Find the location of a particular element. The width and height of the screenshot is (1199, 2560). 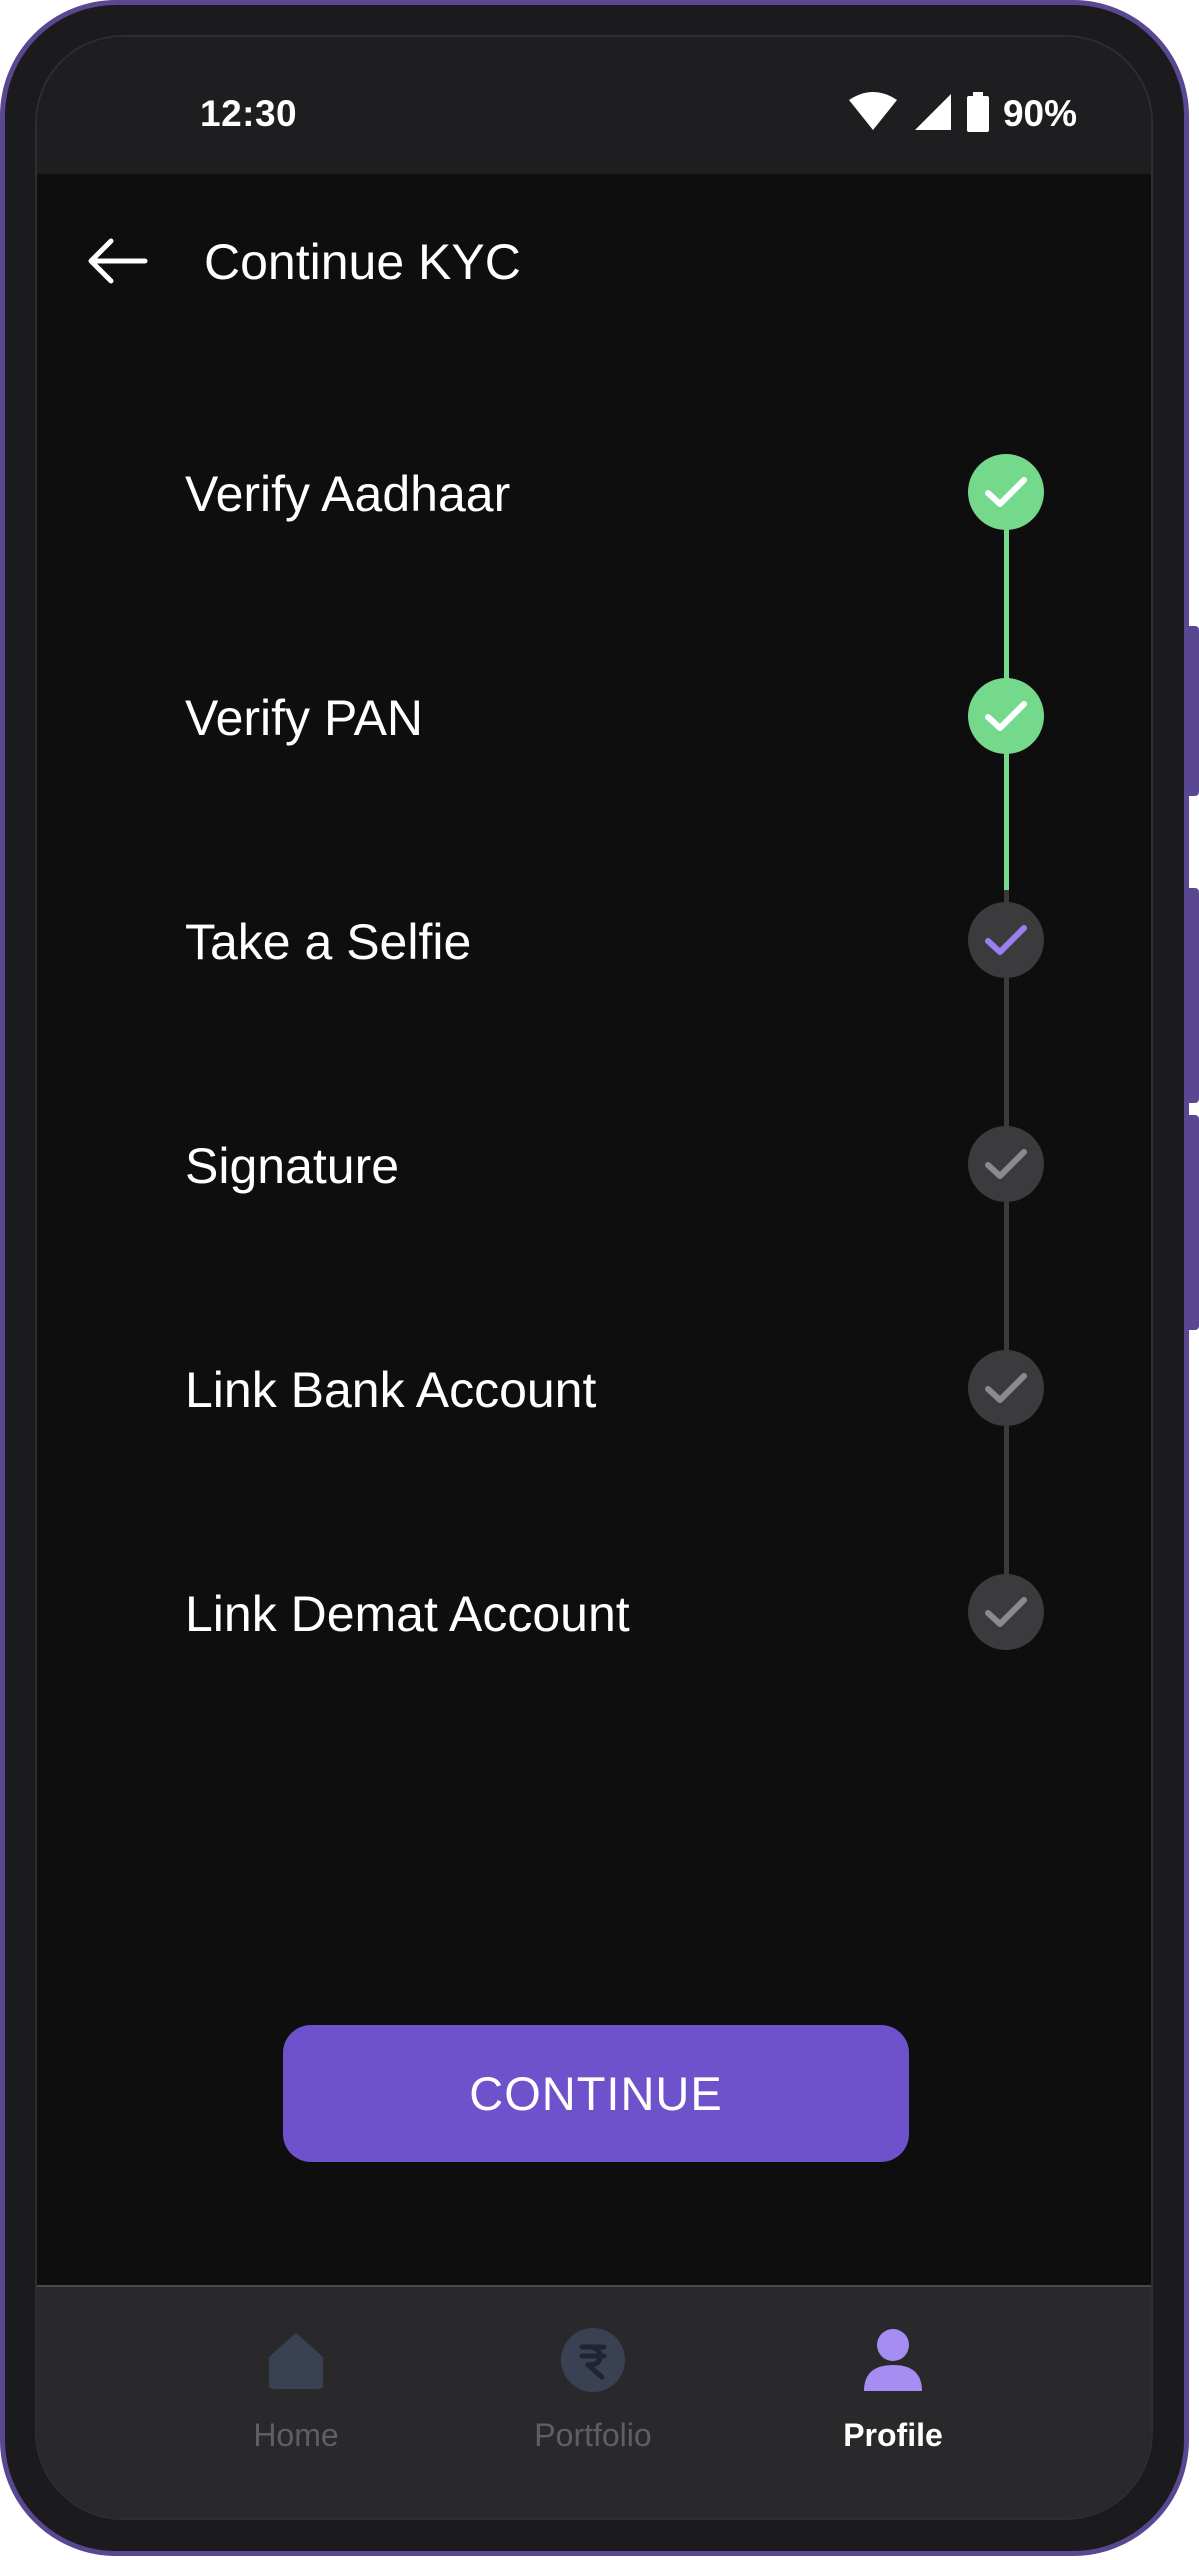

signal-icon is located at coordinates (933, 114).